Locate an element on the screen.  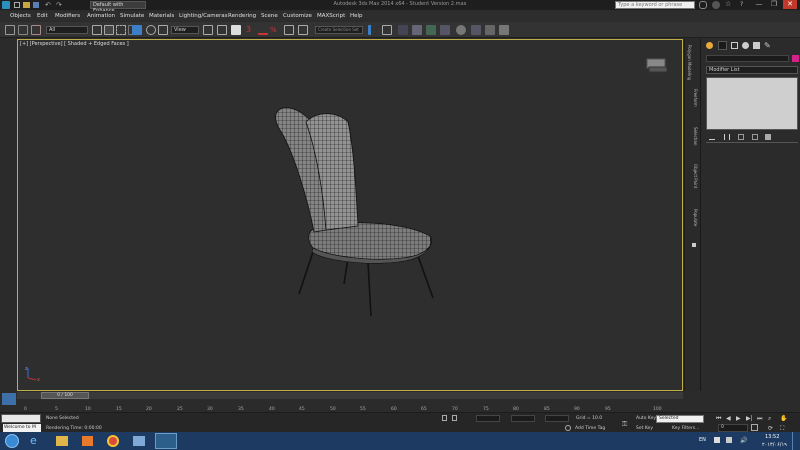
clock-time: 13:52 is located at coordinates (772, 437).